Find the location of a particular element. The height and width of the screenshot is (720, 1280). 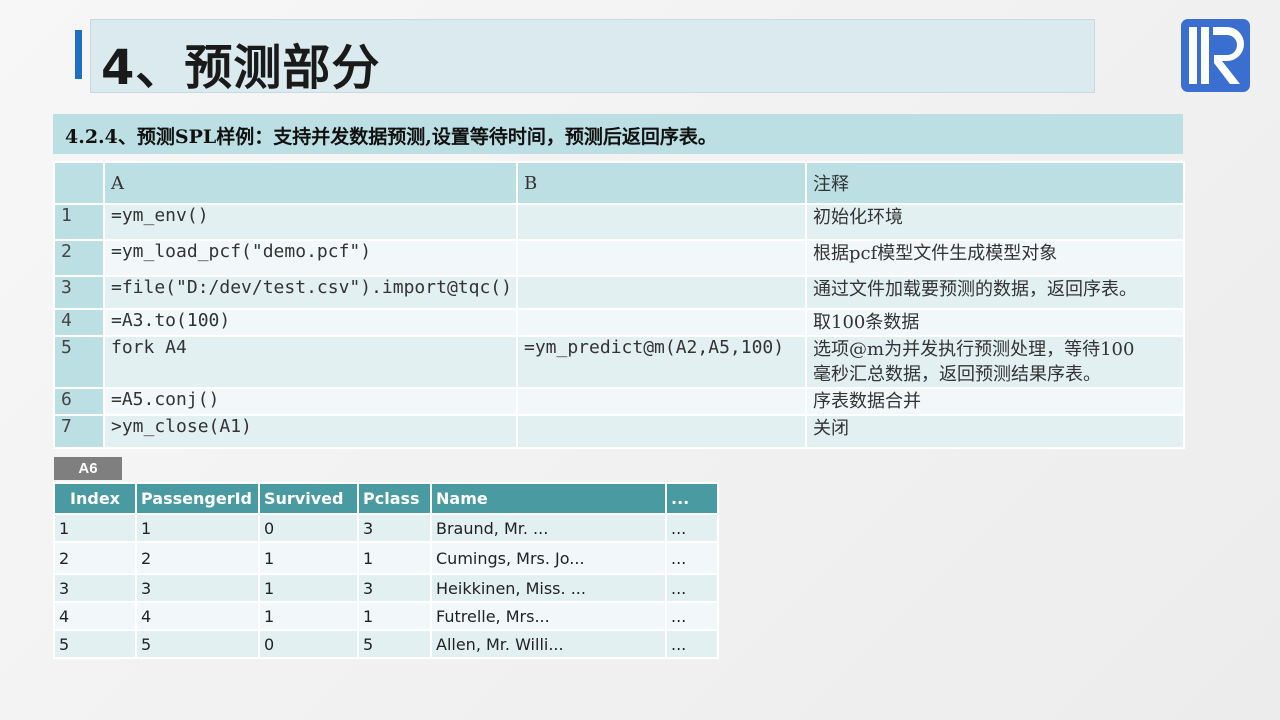

cell-index: 3 is located at coordinates (95, 588).